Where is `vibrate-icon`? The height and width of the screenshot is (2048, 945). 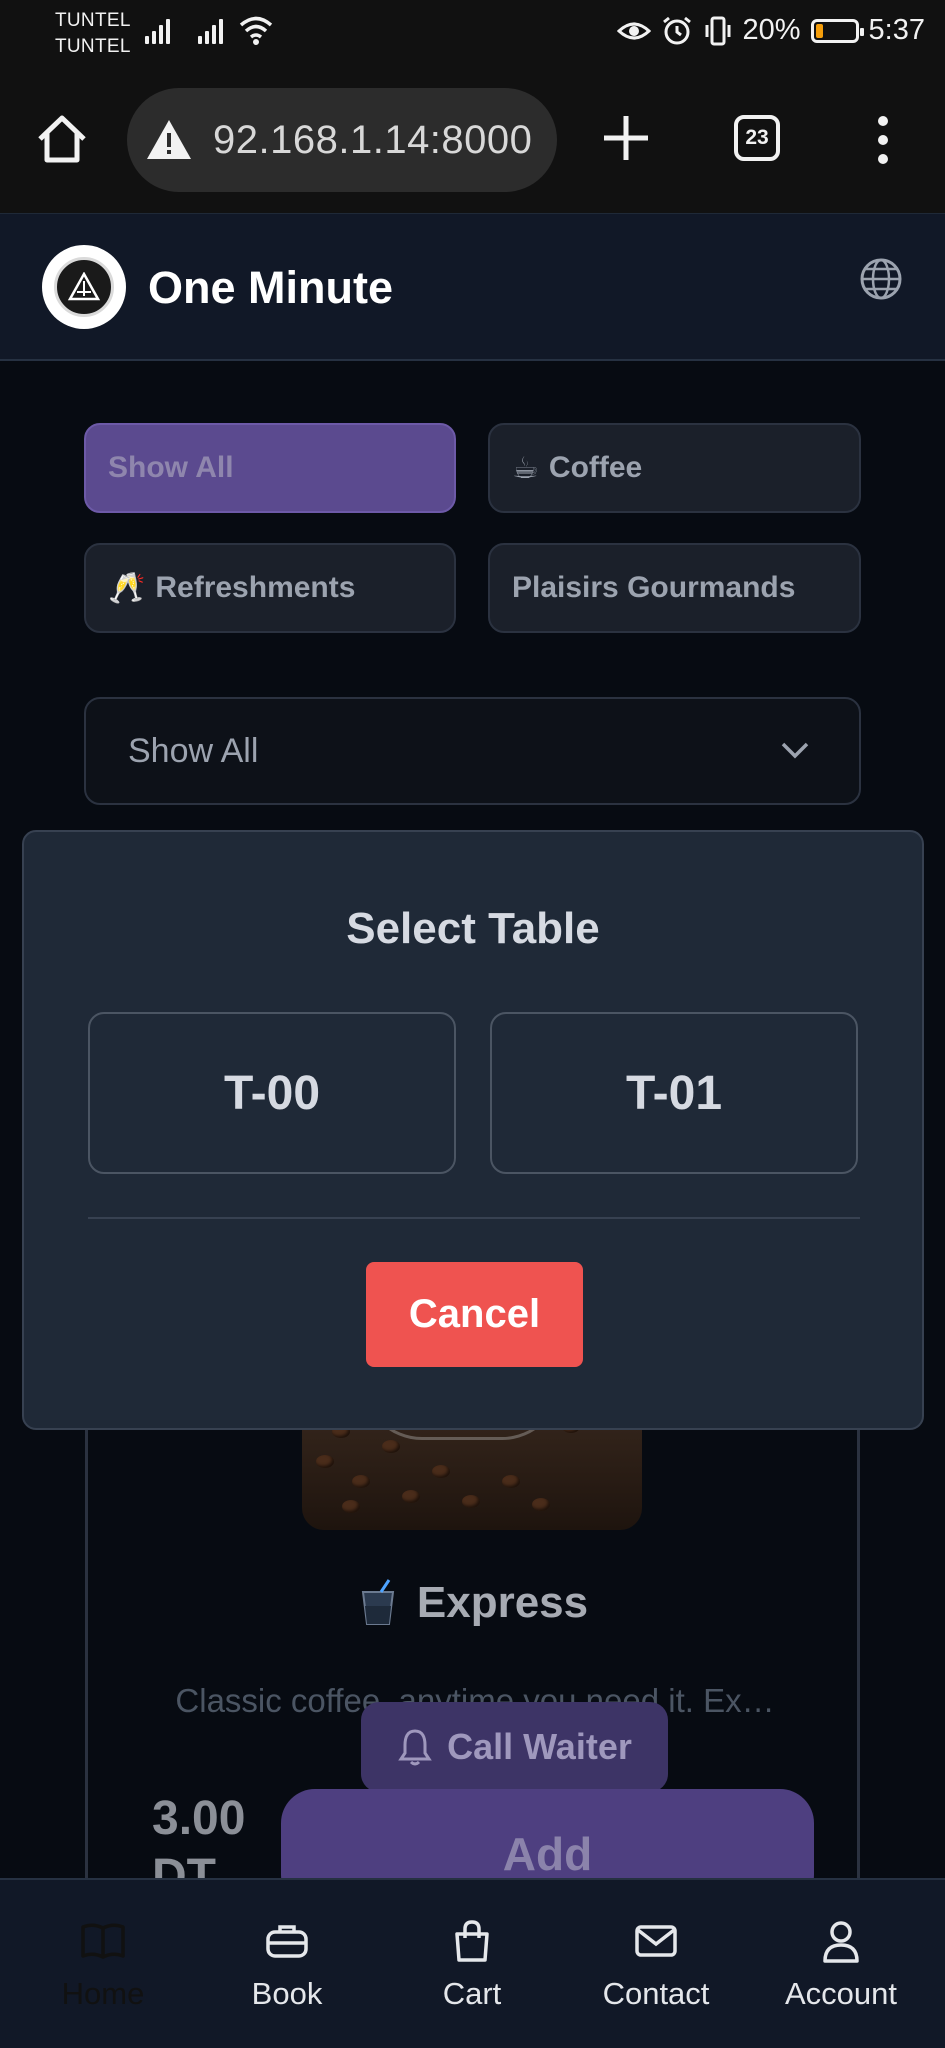 vibrate-icon is located at coordinates (717, 30).